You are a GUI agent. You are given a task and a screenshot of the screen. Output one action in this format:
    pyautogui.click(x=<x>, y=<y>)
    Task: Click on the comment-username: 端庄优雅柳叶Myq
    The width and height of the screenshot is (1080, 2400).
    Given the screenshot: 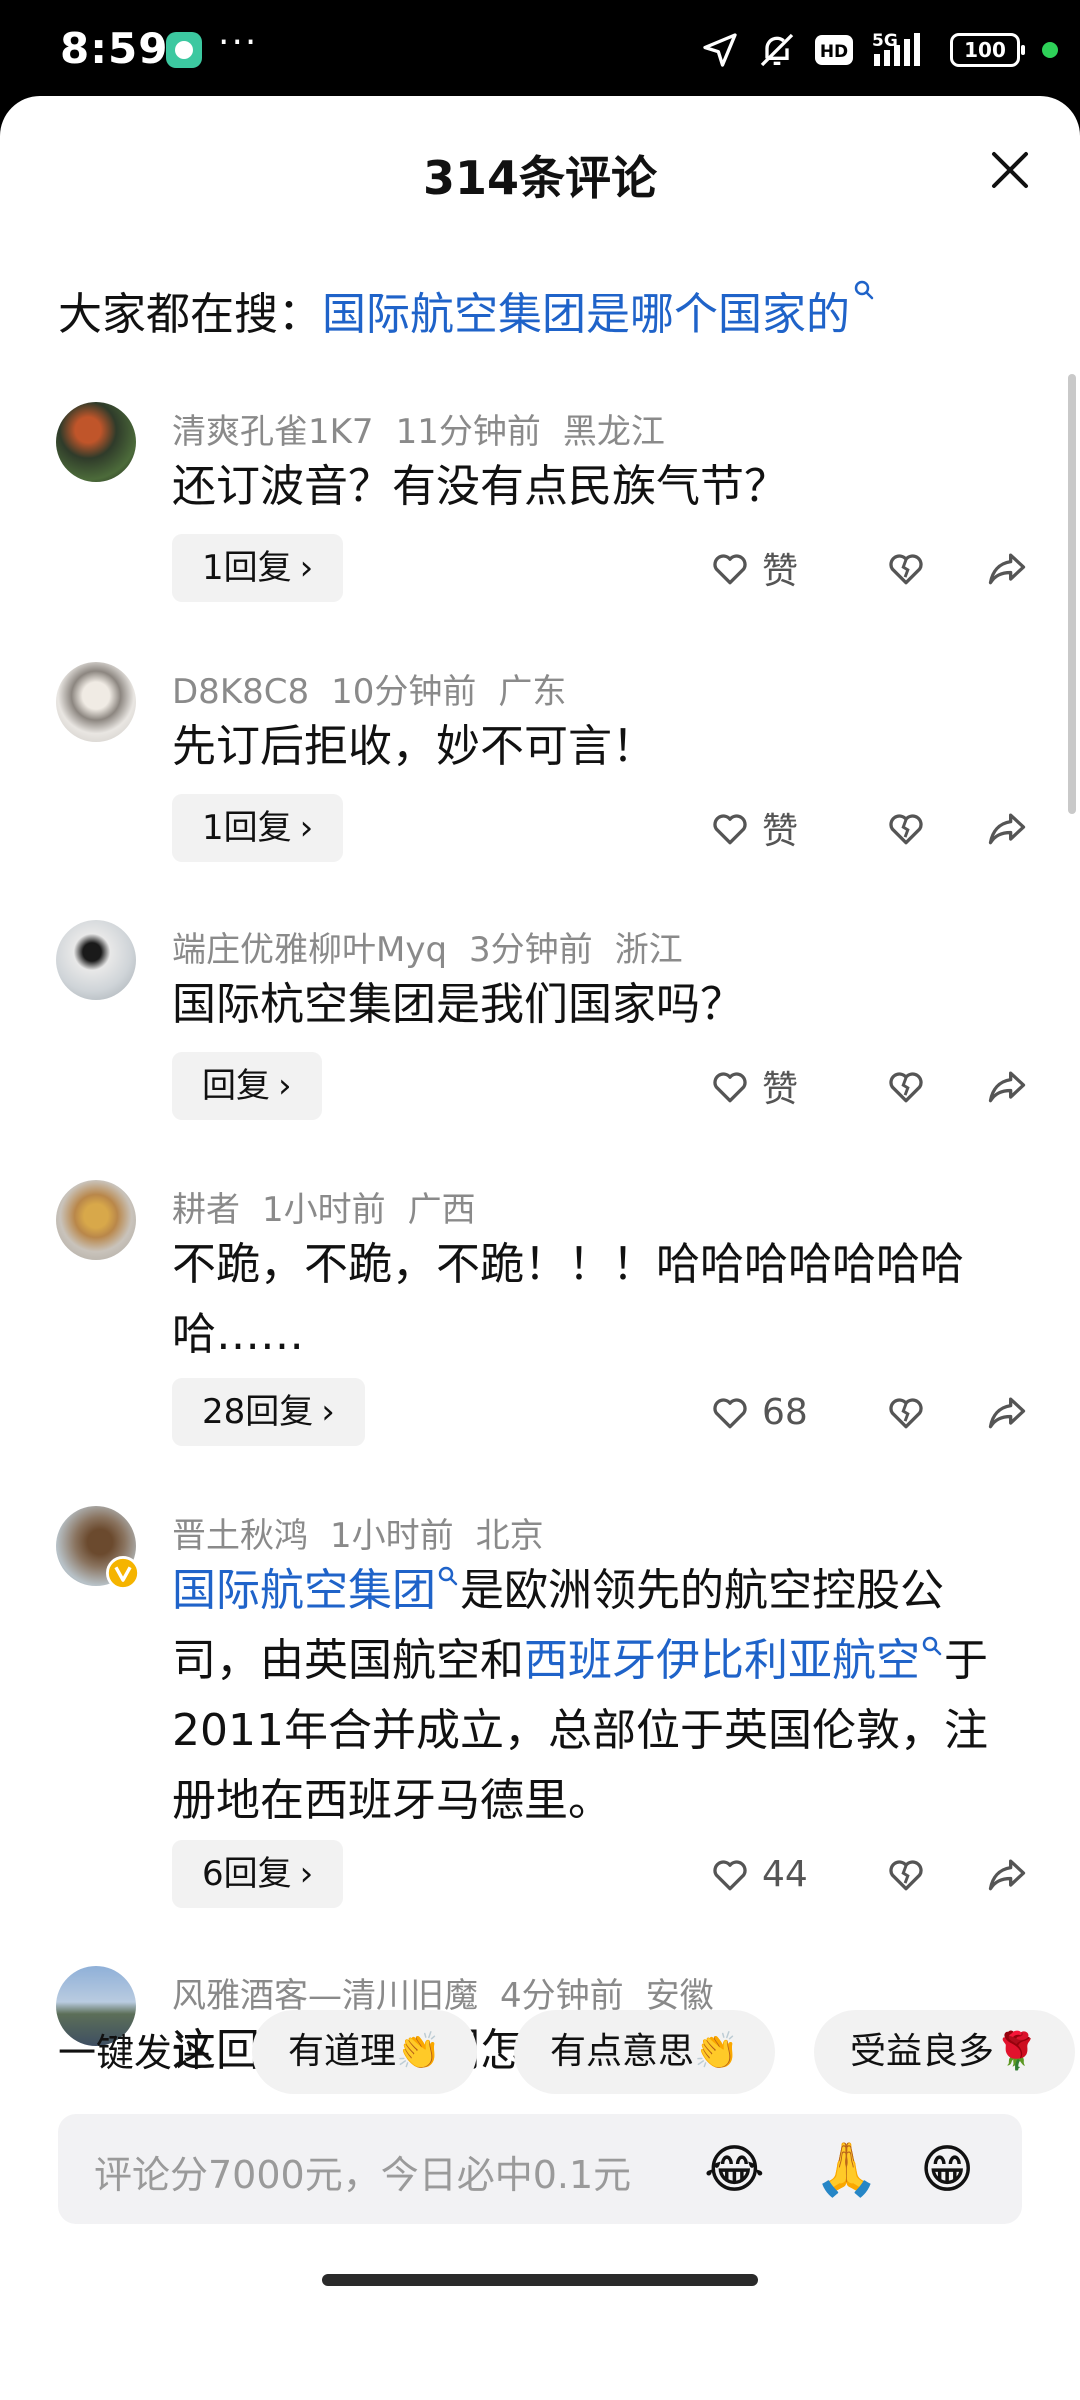 What is the action you would take?
    pyautogui.click(x=309, y=950)
    